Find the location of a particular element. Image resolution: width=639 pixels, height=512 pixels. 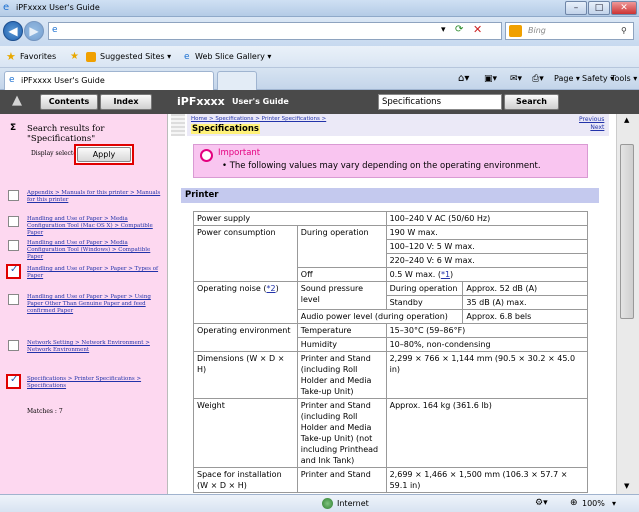

vertical-scrollbar: ▲ ▼ is located at coordinates (627, 304).